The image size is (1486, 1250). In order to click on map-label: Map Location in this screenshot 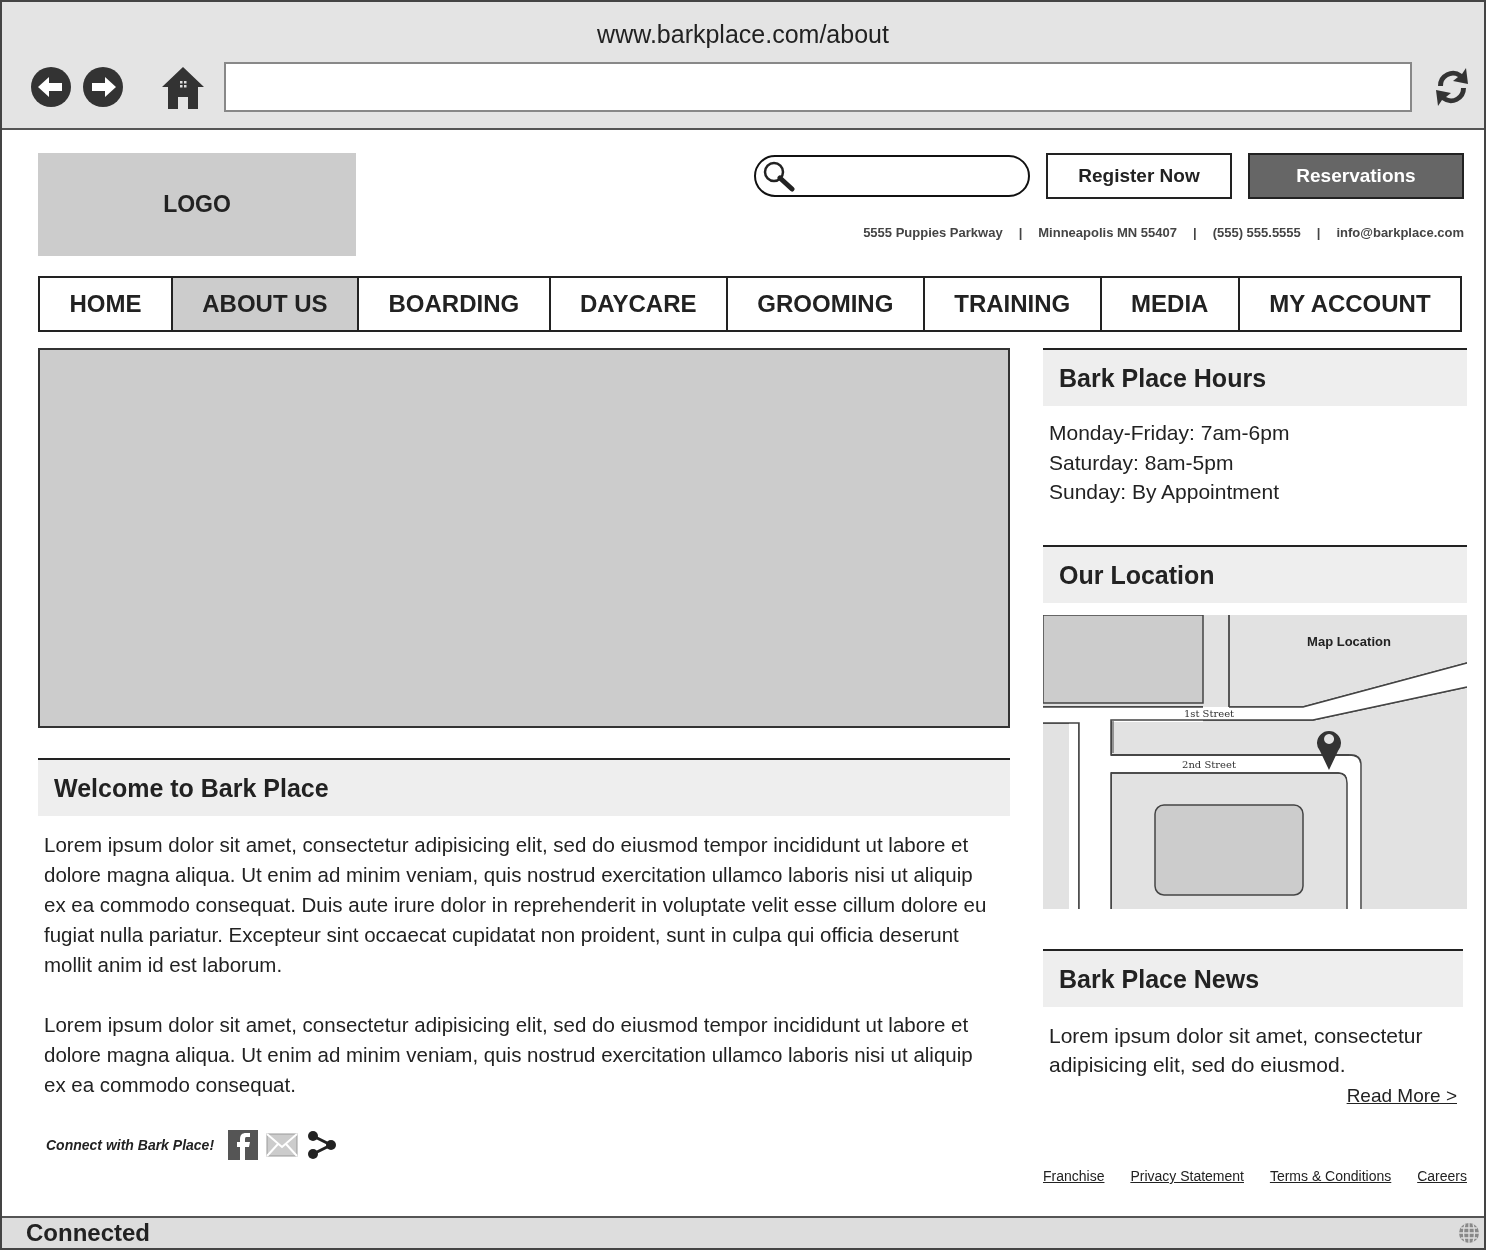, I will do `click(1349, 641)`.